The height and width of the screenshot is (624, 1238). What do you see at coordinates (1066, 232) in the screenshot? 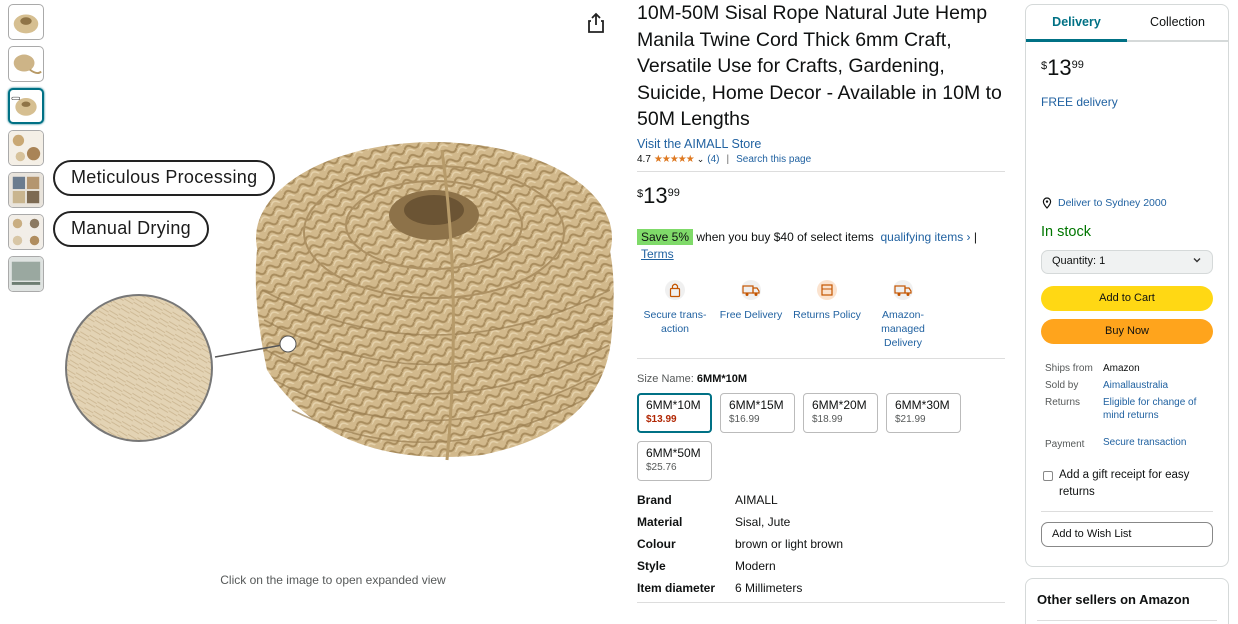
I see `stock-status: In stock` at bounding box center [1066, 232].